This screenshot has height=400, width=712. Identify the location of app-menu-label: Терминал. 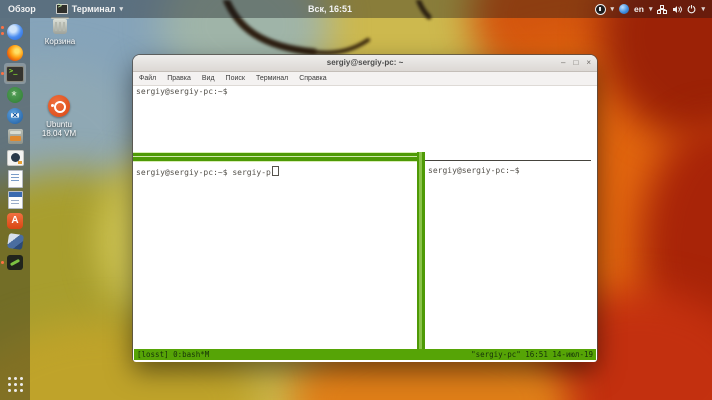
(93, 9).